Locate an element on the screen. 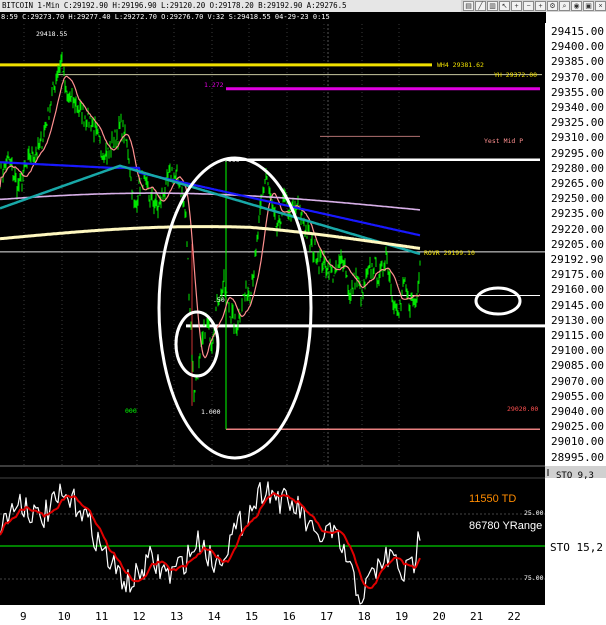 The height and width of the screenshot is (625, 606). price-tick-label: 29025.00 is located at coordinates (577, 427).